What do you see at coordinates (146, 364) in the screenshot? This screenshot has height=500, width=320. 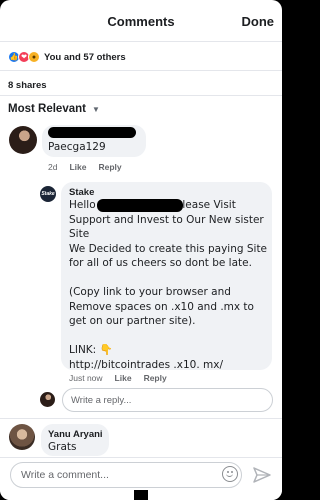 I see `reply-line: http://bitcointrades .x10. mx/` at bounding box center [146, 364].